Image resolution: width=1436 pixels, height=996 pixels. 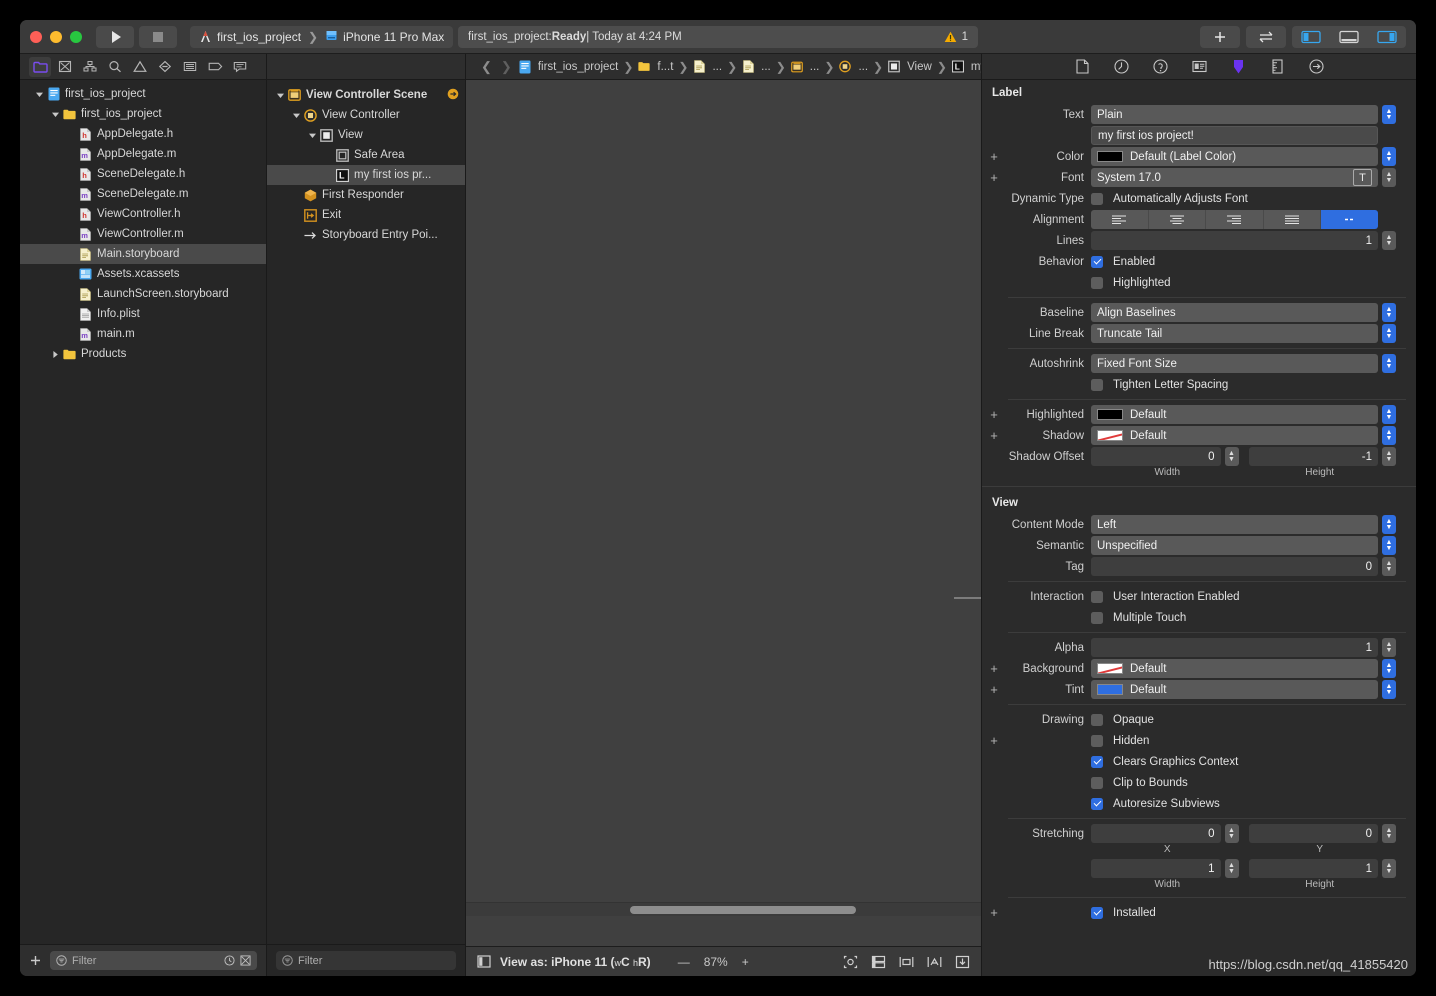 What do you see at coordinates (745, 962) in the screenshot?
I see `zoom-in-button: +` at bounding box center [745, 962].